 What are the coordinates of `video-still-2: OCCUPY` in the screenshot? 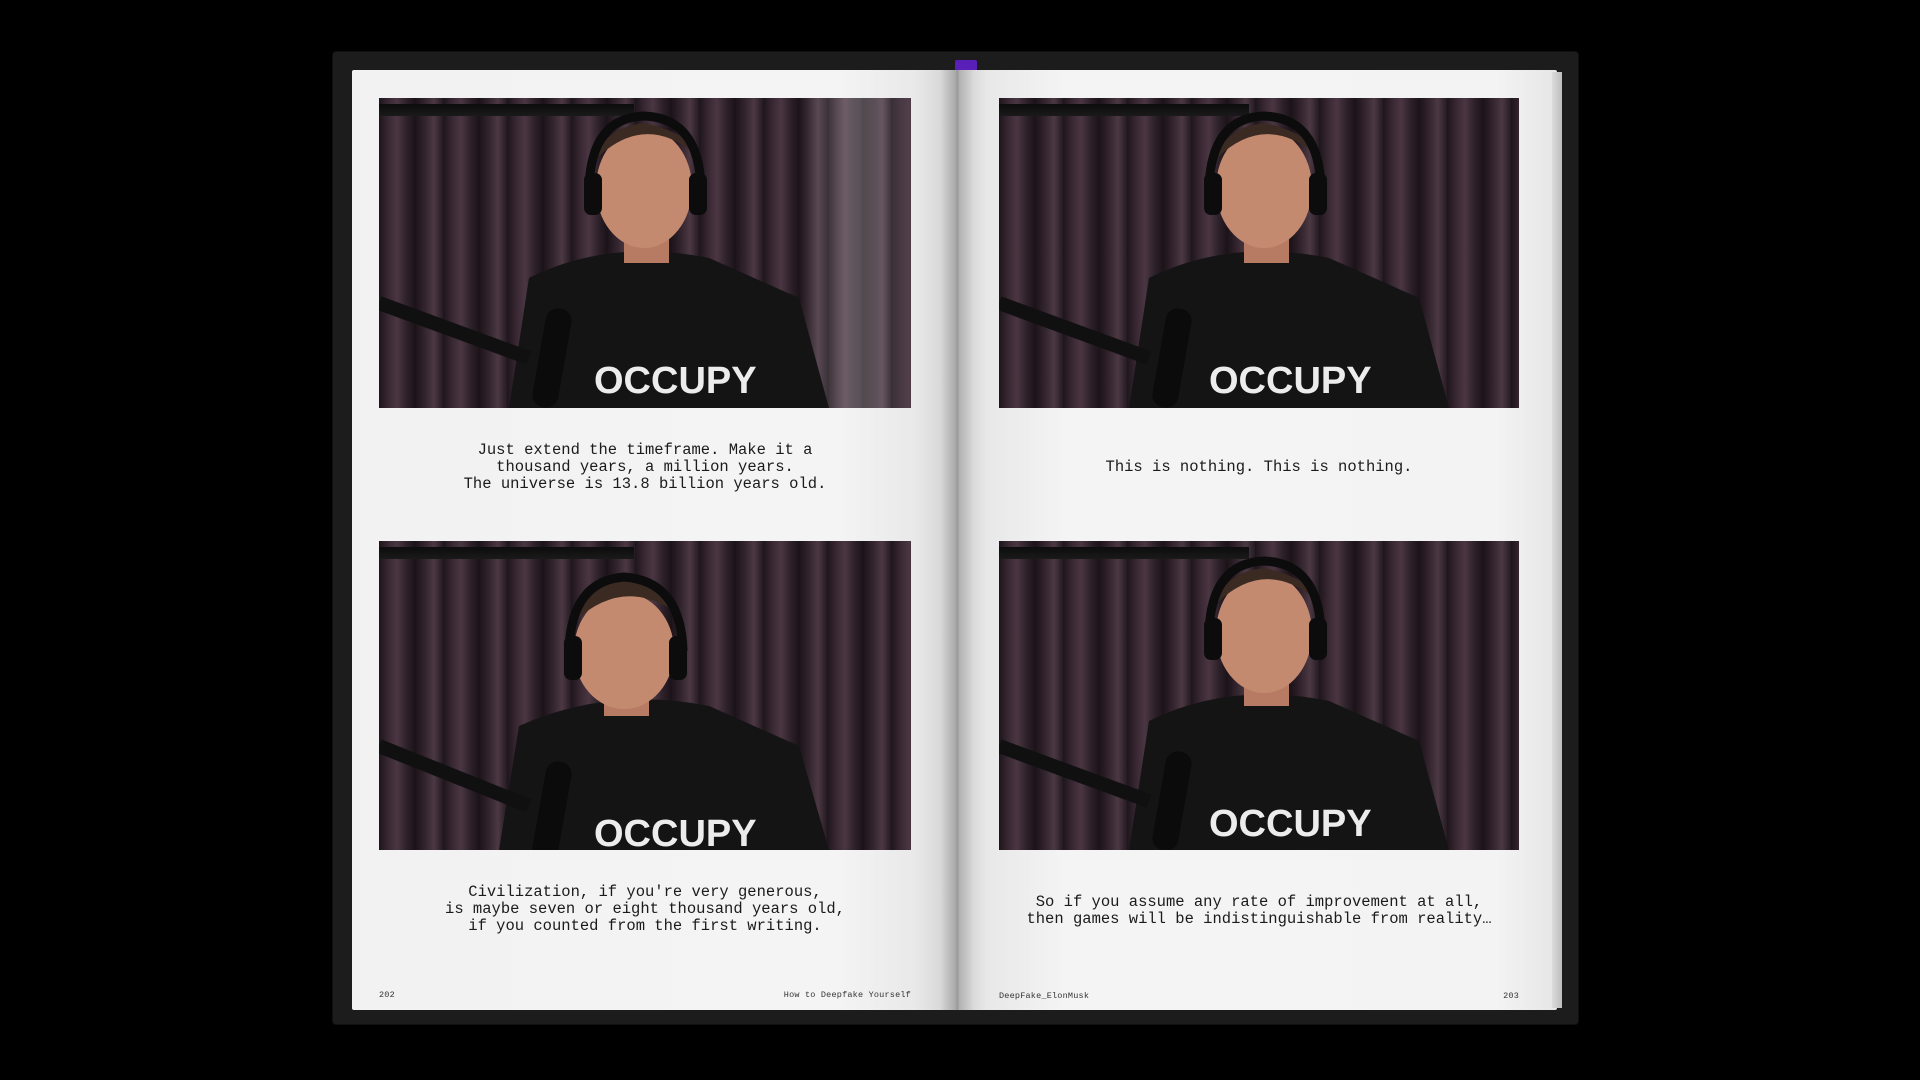 It's located at (645, 695).